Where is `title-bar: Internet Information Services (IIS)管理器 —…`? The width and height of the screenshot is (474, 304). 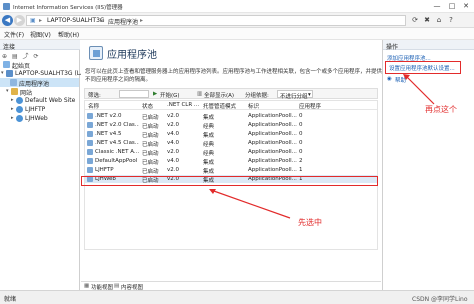
title-bar: Internet Information Services (IIS)管理器 —… is located at coordinates (237, 6).